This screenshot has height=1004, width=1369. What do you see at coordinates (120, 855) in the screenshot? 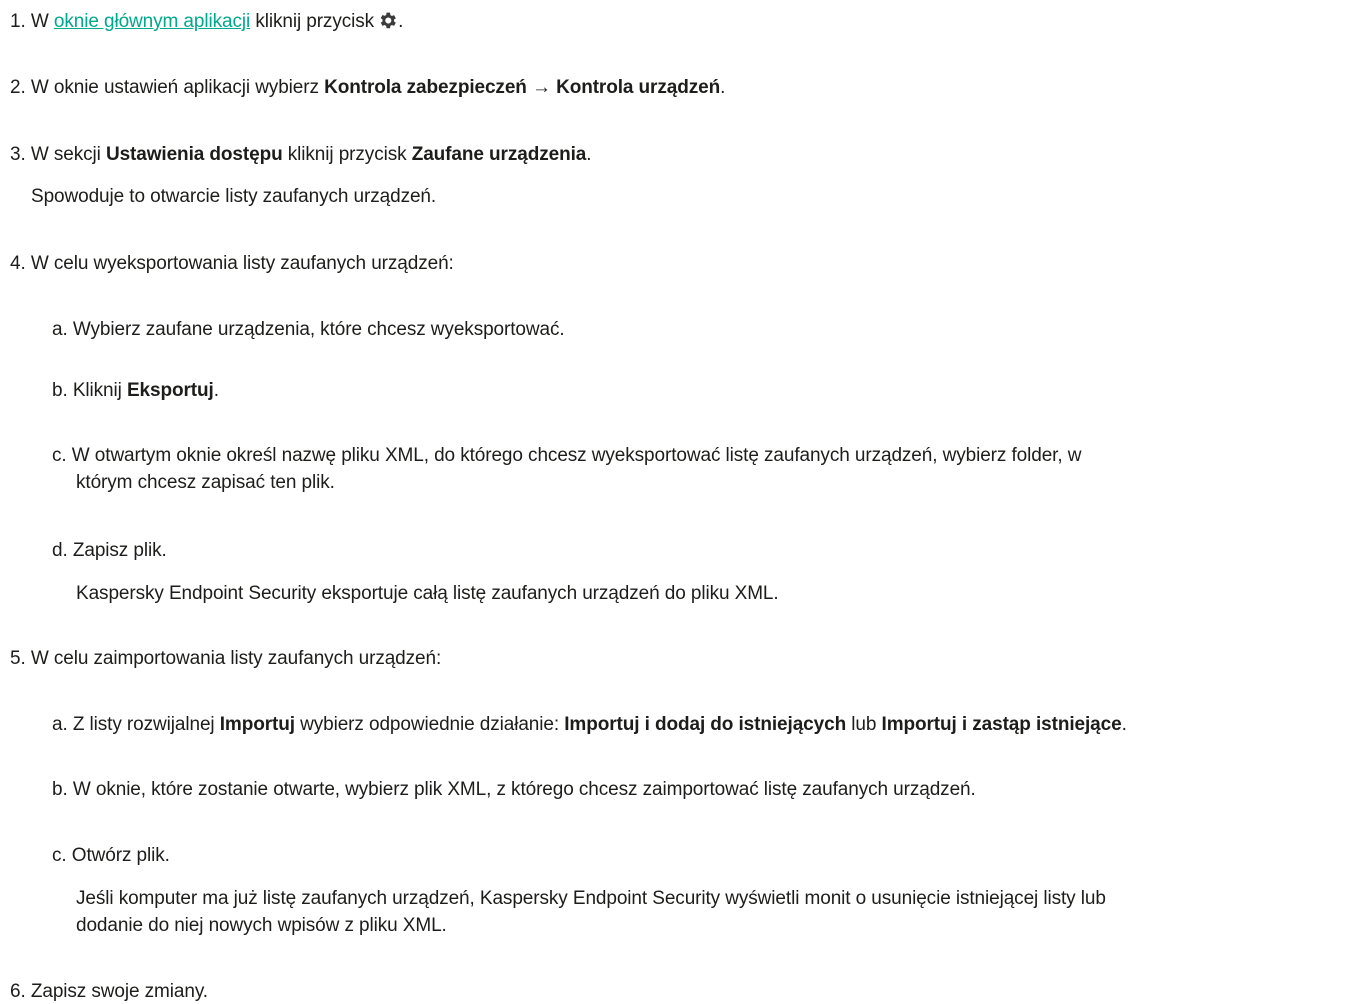
I see `substep-text: Otwórz plik.` at bounding box center [120, 855].